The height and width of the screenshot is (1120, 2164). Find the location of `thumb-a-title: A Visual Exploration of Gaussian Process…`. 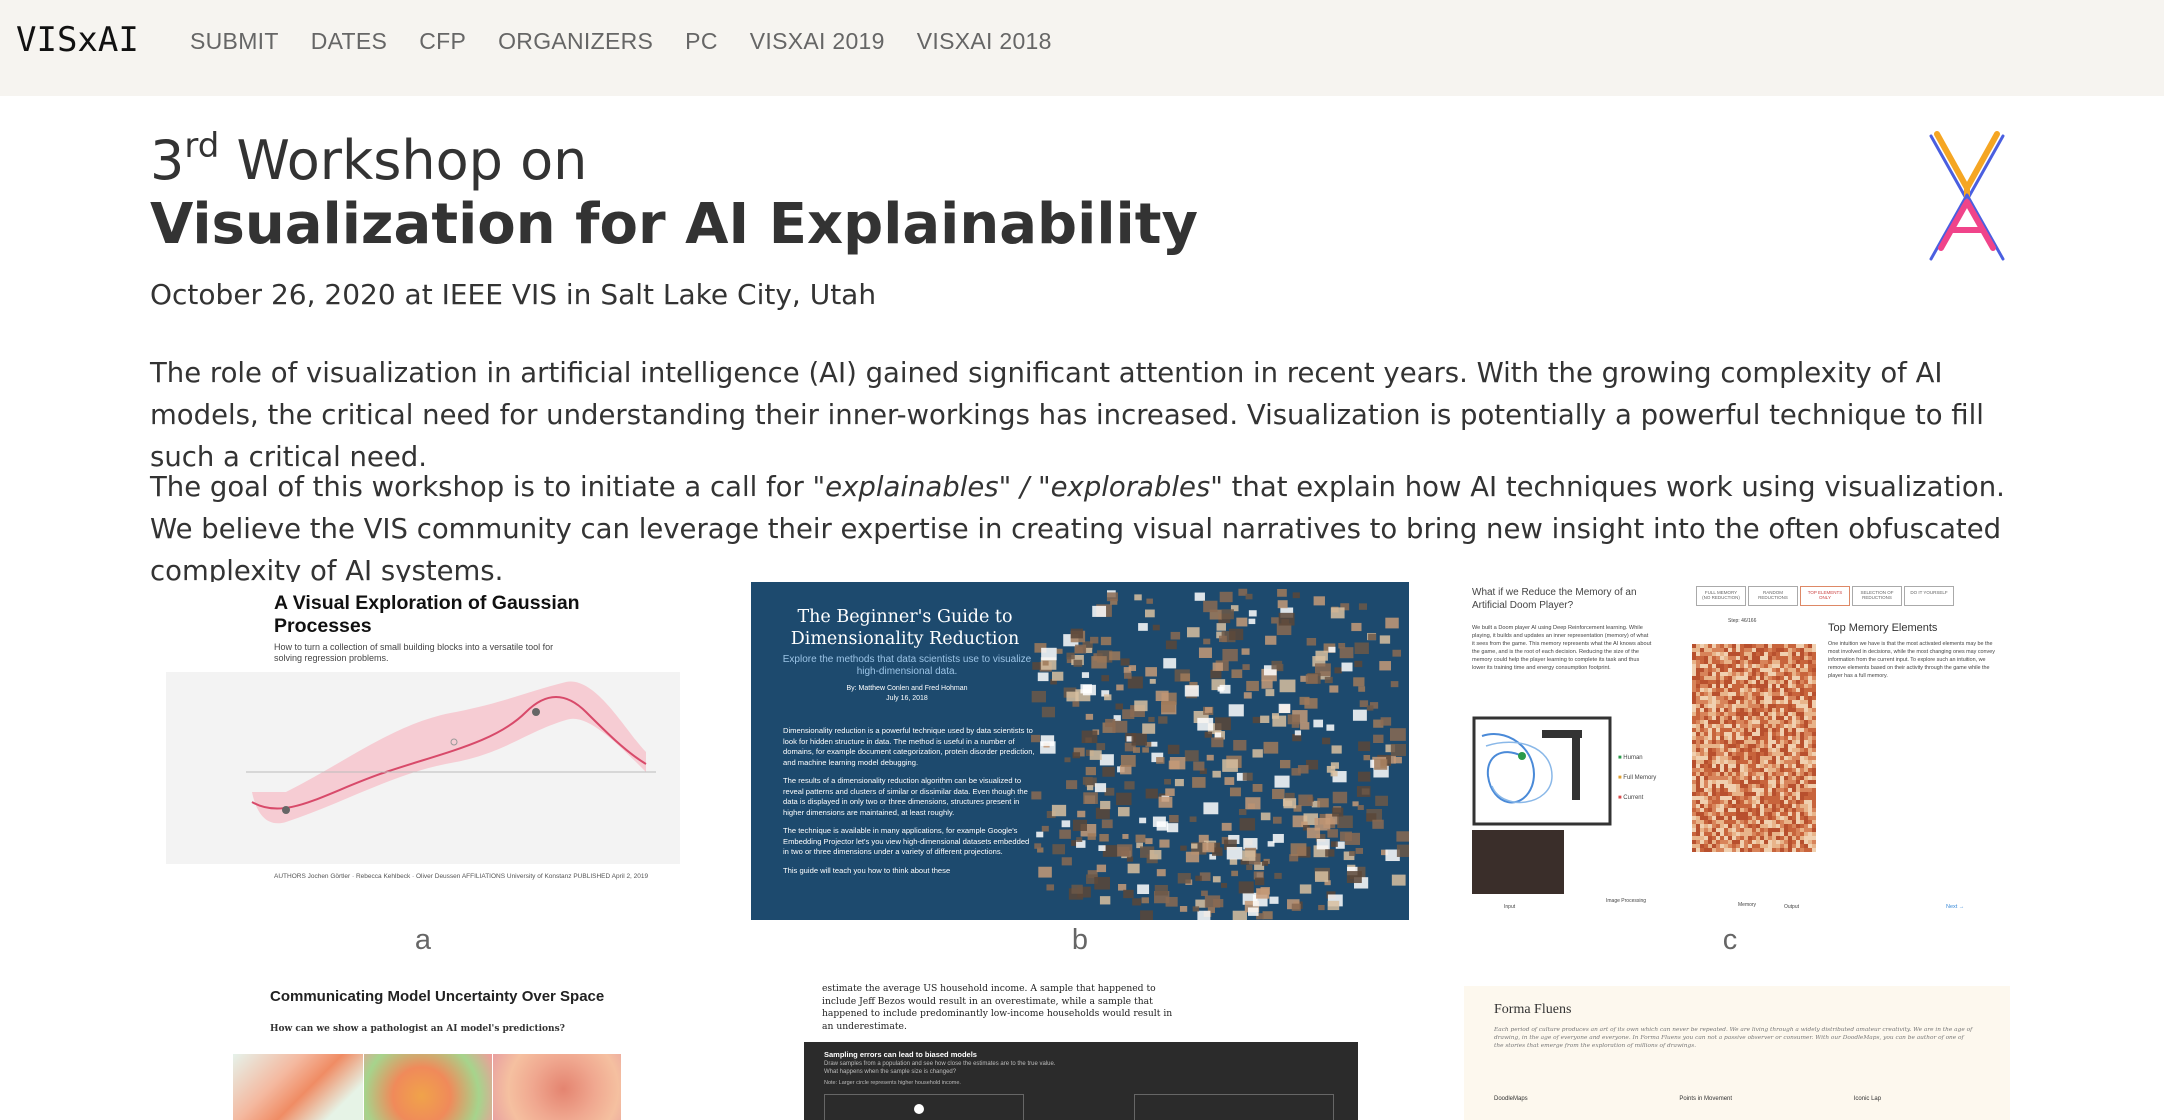

thumb-a-title: A Visual Exploration of Gaussian Process… is located at coordinates (427, 614).